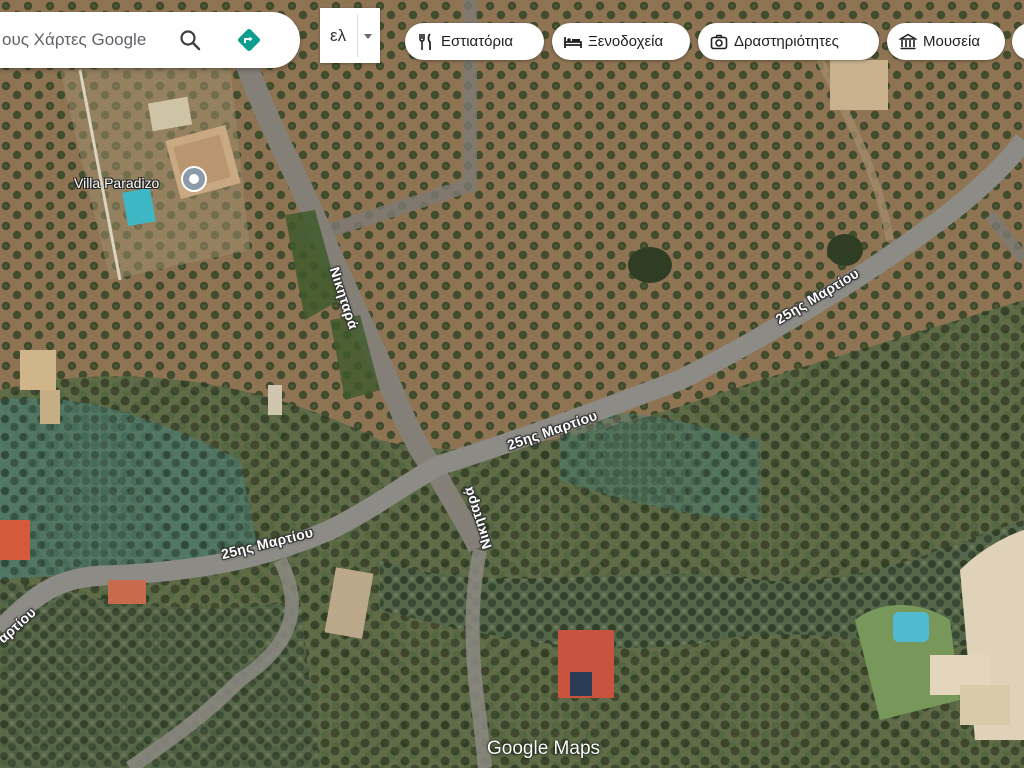 This screenshot has width=1024, height=768. What do you see at coordinates (477, 41) in the screenshot?
I see `chip-label: Εστιατόρια` at bounding box center [477, 41].